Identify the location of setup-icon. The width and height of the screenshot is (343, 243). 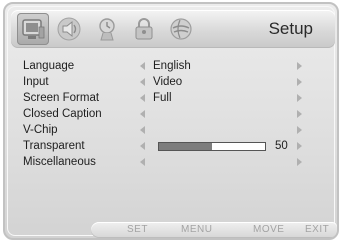
(181, 29).